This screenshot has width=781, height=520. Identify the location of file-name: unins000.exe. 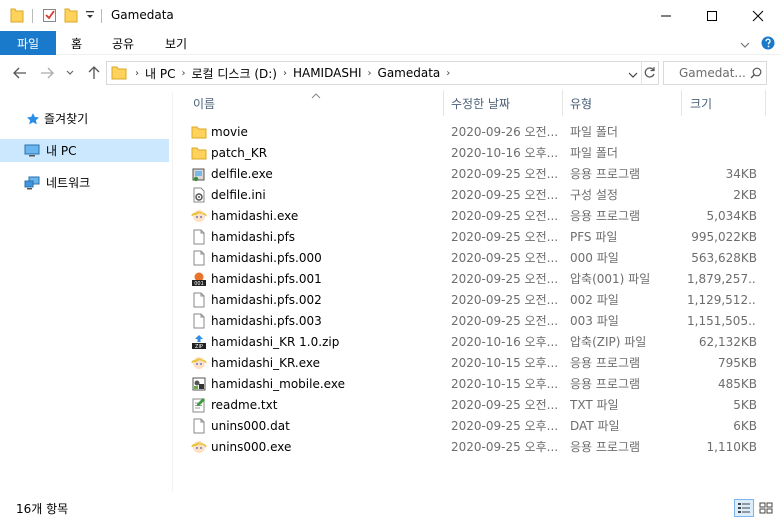
(251, 447).